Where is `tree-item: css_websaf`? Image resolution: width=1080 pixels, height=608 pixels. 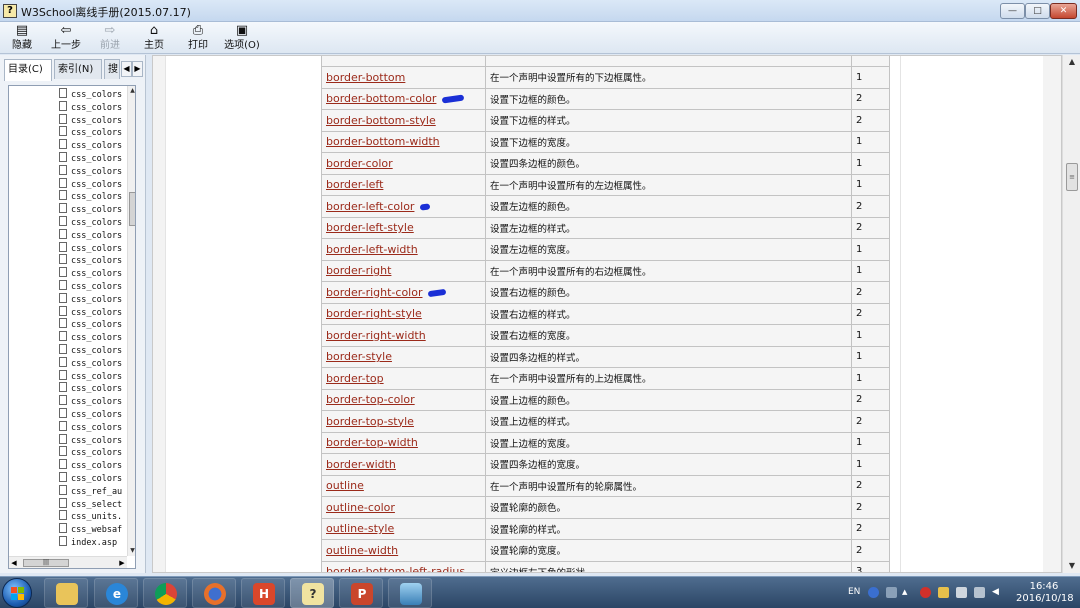 tree-item: css_websaf is located at coordinates (90, 529).